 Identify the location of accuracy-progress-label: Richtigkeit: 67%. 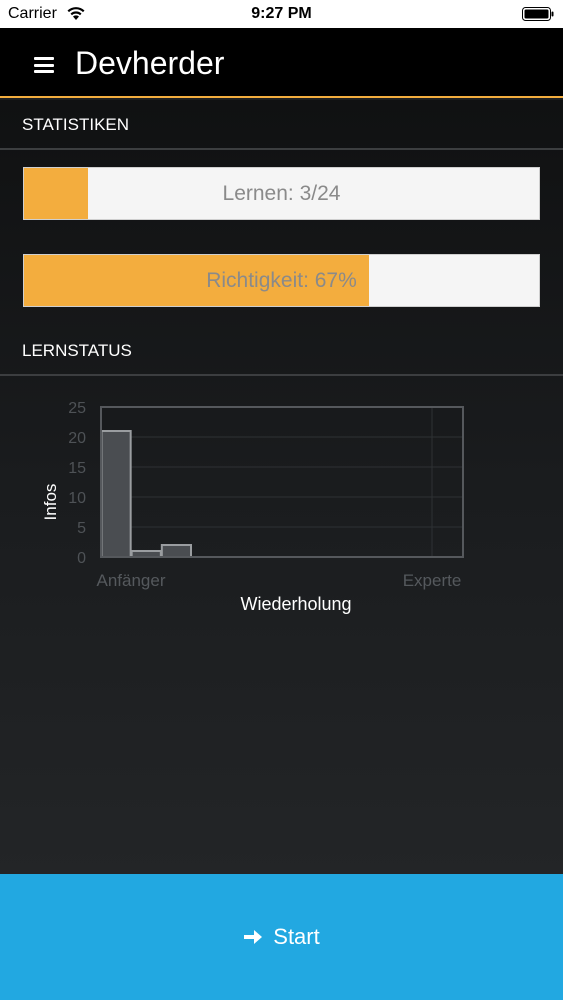
(281, 280).